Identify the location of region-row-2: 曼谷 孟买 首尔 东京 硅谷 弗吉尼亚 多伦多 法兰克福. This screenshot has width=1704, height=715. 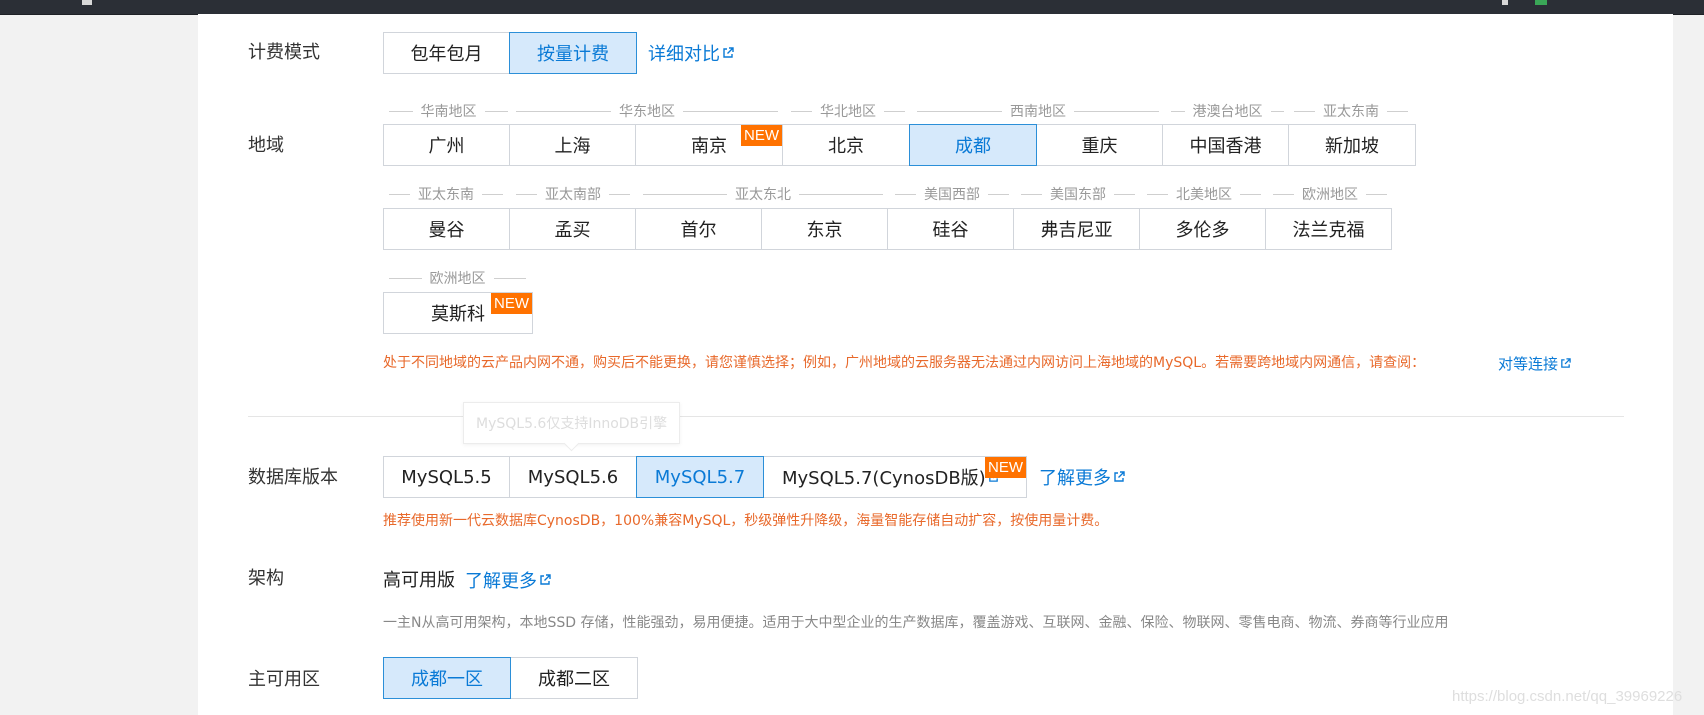
(887, 229).